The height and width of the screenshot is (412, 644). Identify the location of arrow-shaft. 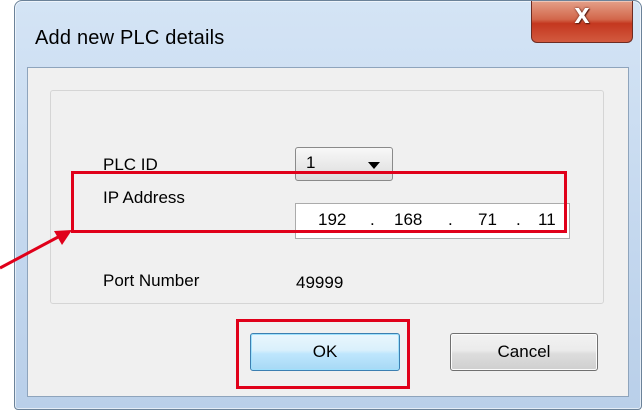
(30, 252).